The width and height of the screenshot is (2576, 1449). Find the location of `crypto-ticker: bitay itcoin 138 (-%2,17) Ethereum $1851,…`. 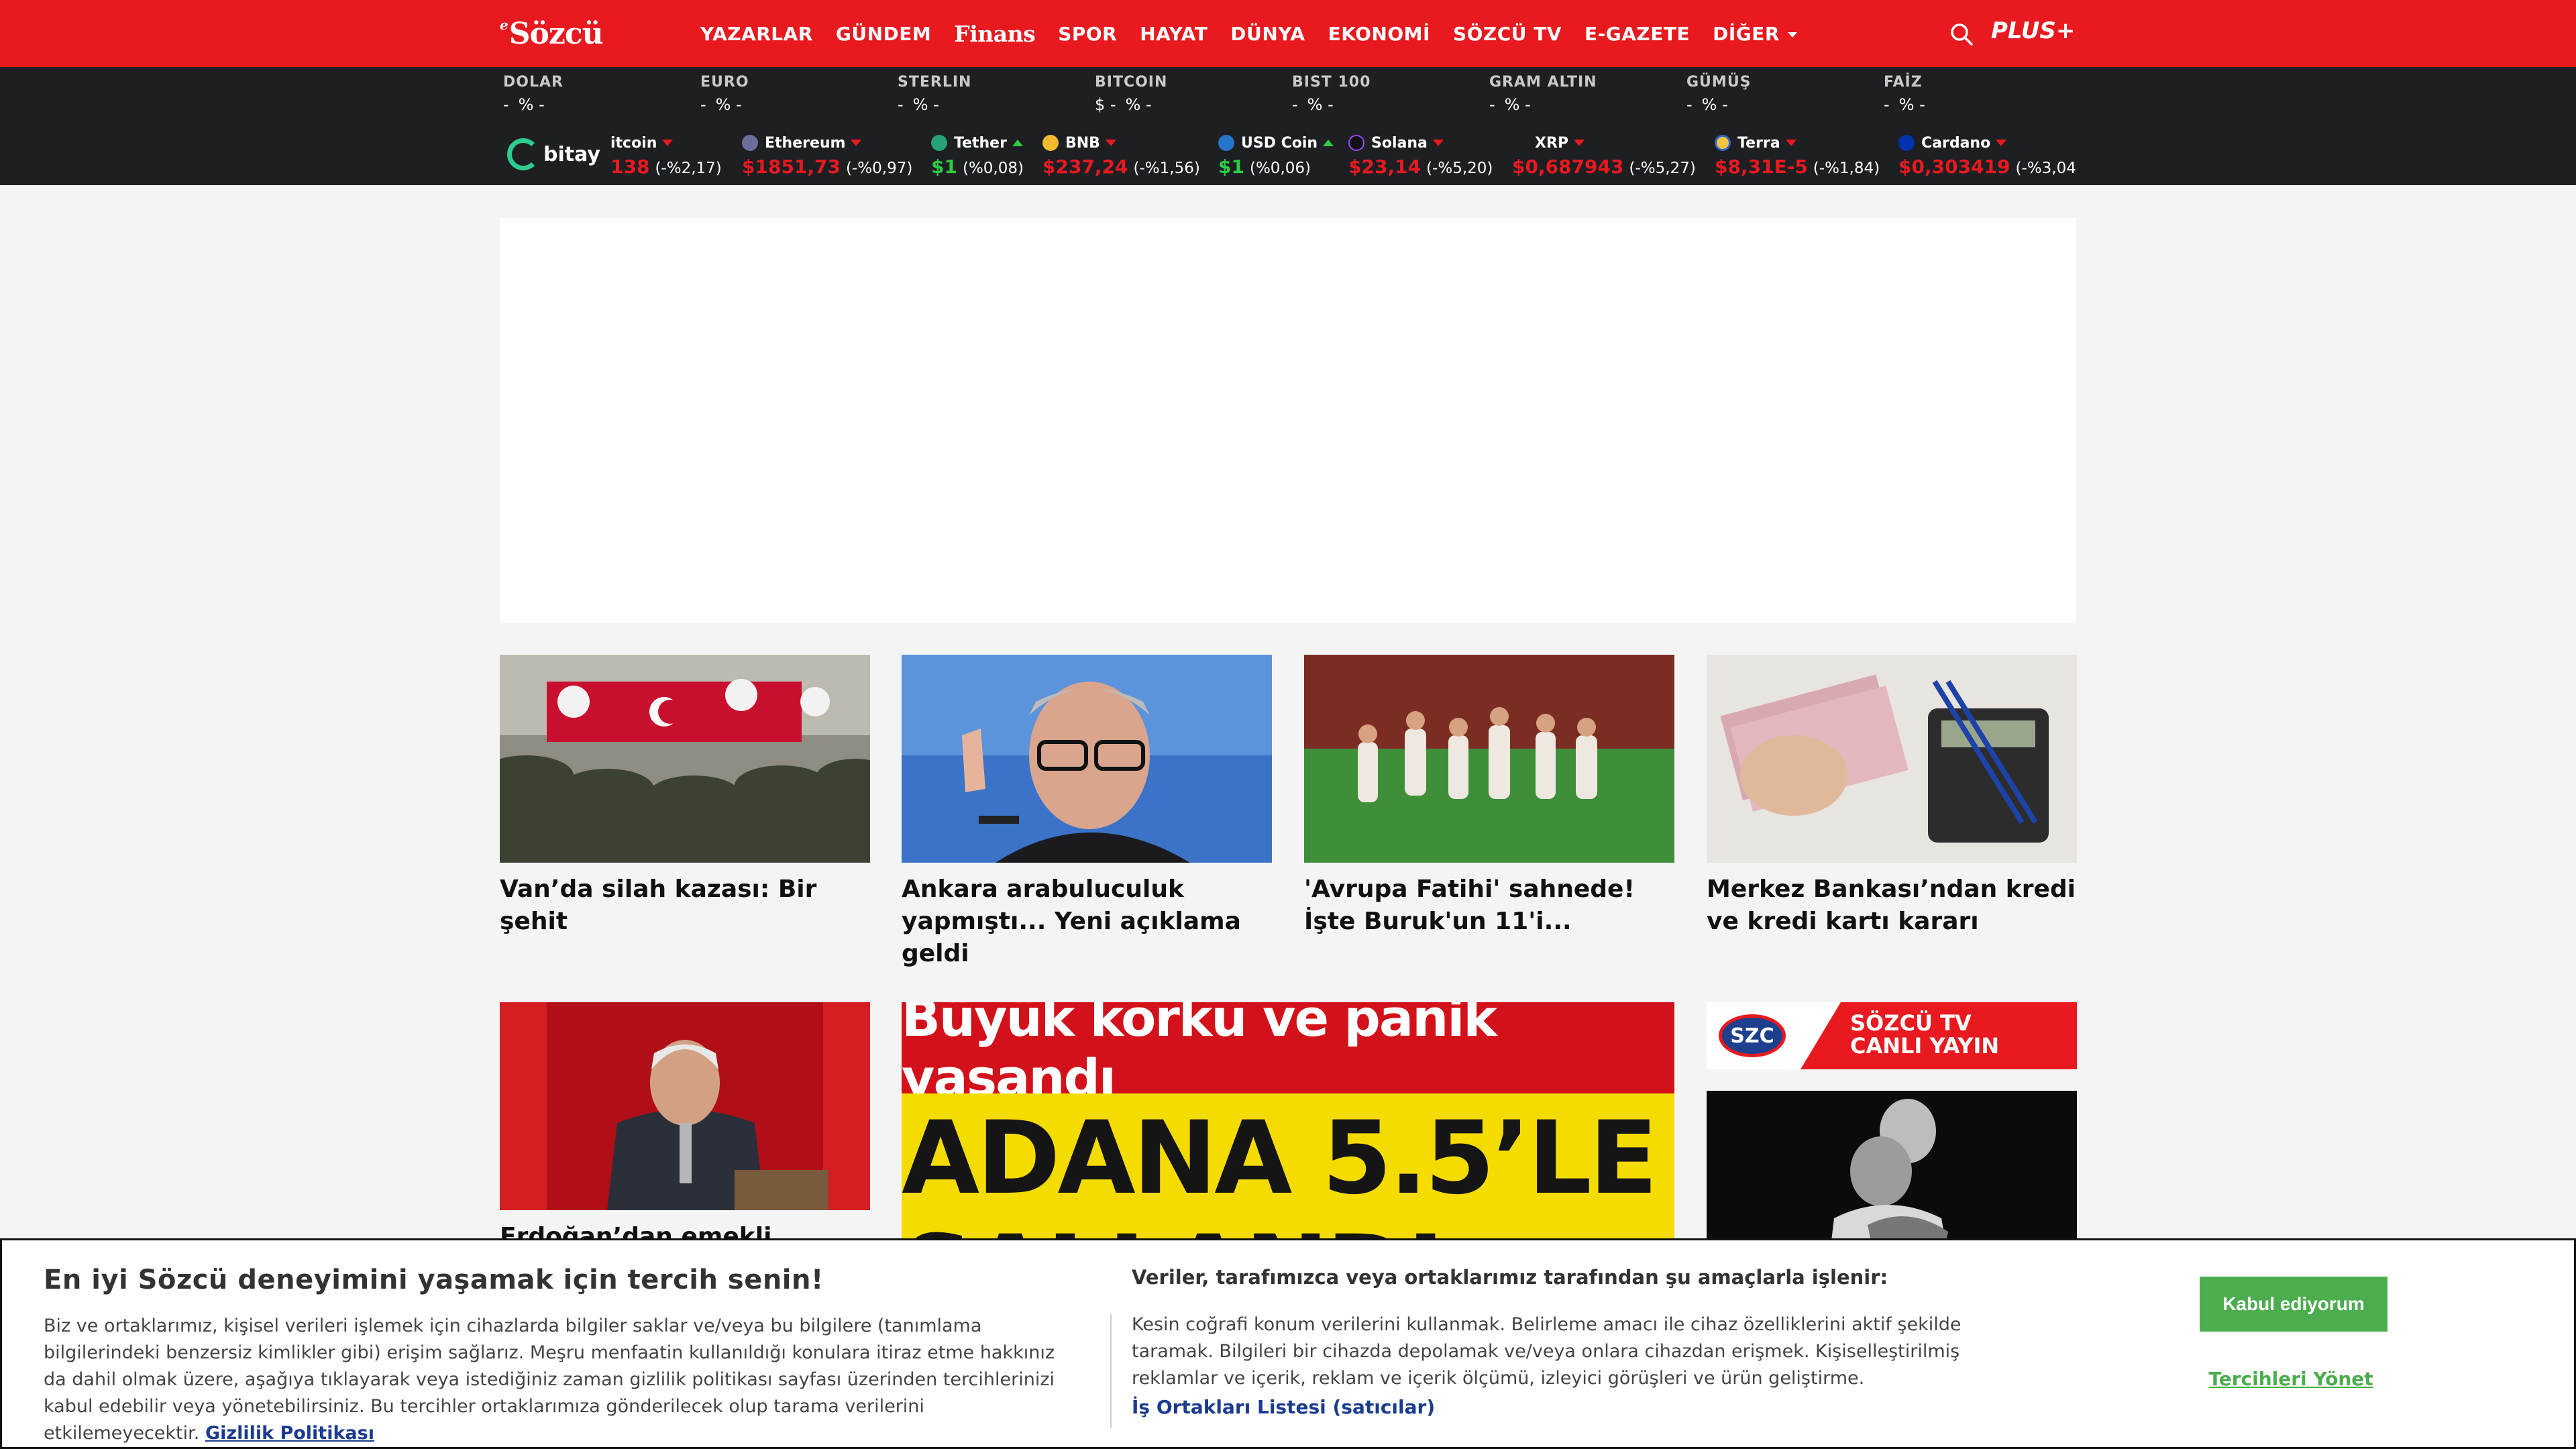

crypto-ticker: bitay itcoin 138 (-%2,17) Ethereum $1851,… is located at coordinates (1289, 154).